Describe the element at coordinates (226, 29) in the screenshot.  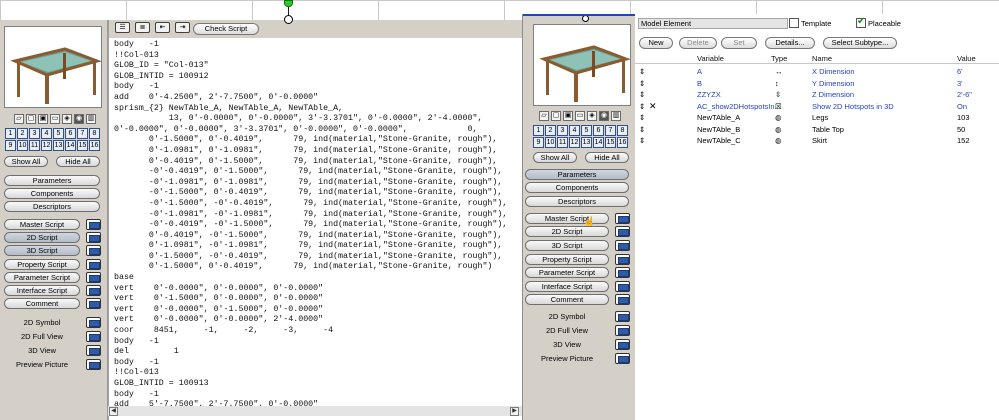
I see `check-script-button: Check Script` at that location.